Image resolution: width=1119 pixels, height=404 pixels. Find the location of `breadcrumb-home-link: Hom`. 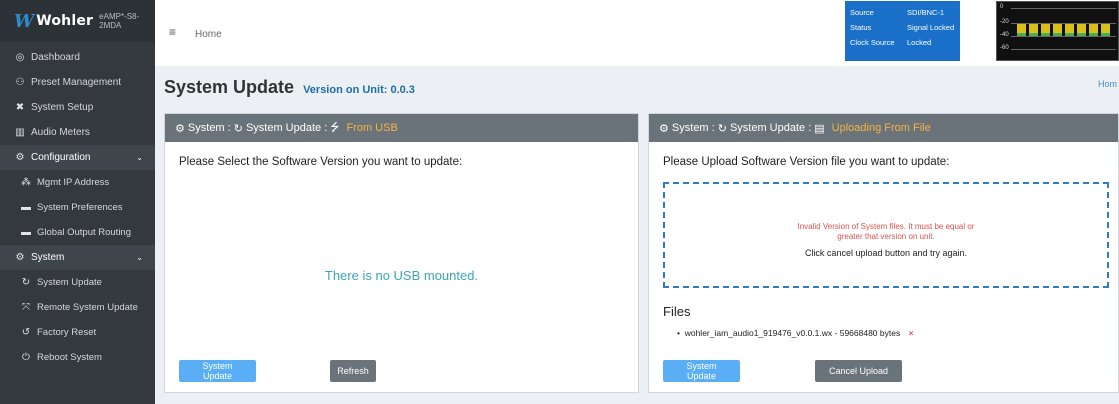

breadcrumb-home-link: Hom is located at coordinates (1107, 84).